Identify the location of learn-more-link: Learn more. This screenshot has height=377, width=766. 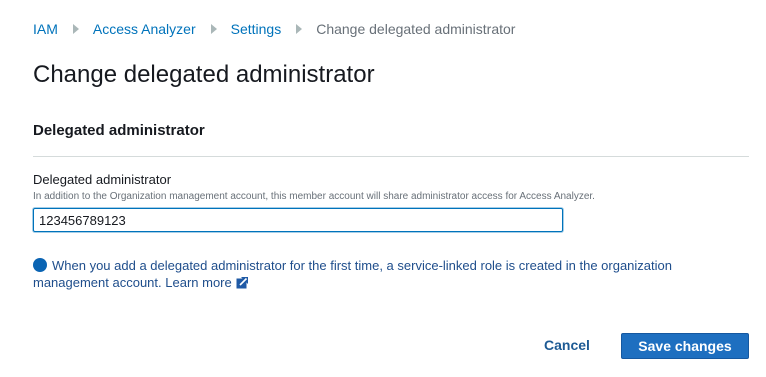
(198, 282).